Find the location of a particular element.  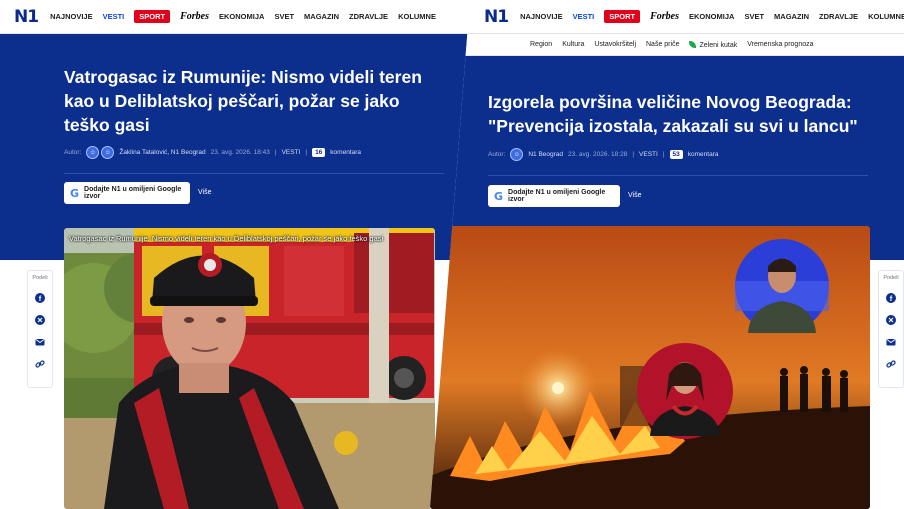

publish-date: 23. avg. 2026. 18:43 is located at coordinates (240, 152).